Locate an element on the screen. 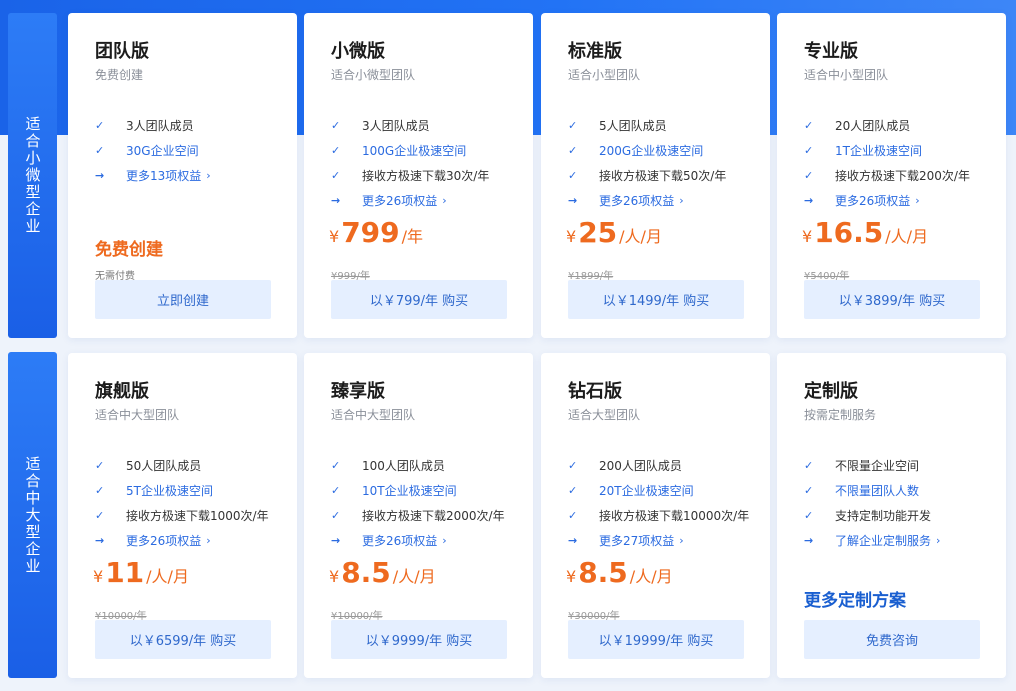 The image size is (1016, 691). feature-text: 10T企业极速空间 is located at coordinates (409, 490).